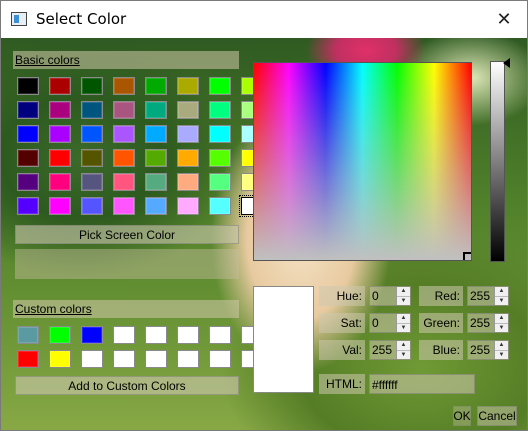 This screenshot has height=431, width=528. Describe the element at coordinates (481, 323) in the screenshot. I see `green-value: 255` at that location.